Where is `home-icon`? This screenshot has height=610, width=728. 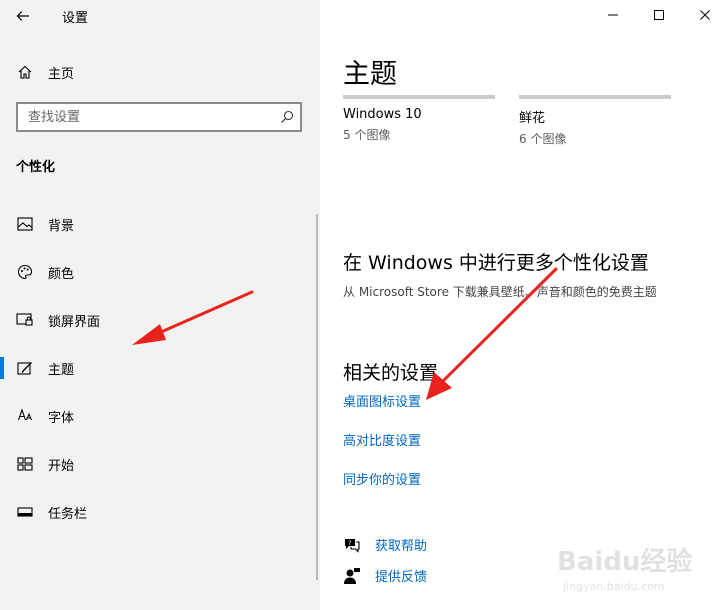 home-icon is located at coordinates (25, 72).